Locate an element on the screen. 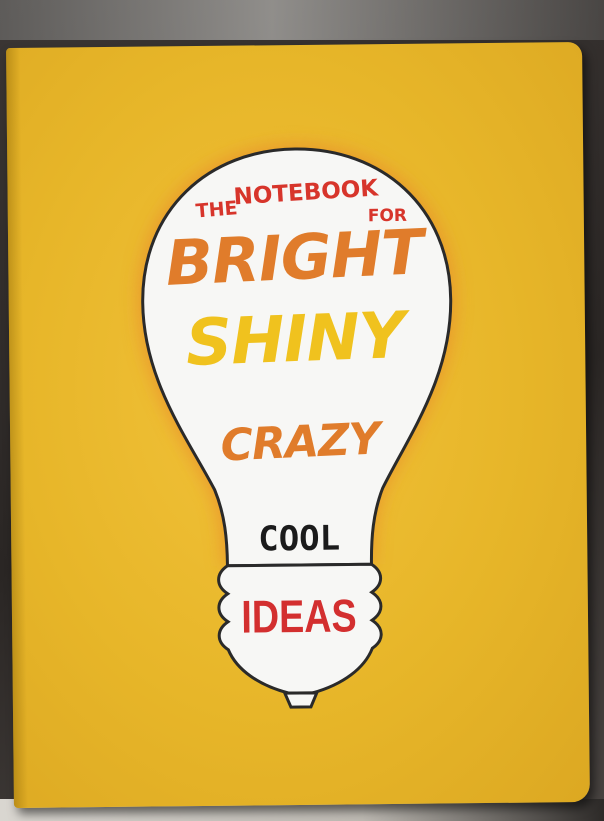  cover-word-ideas: IDEAS is located at coordinates (299, 616).